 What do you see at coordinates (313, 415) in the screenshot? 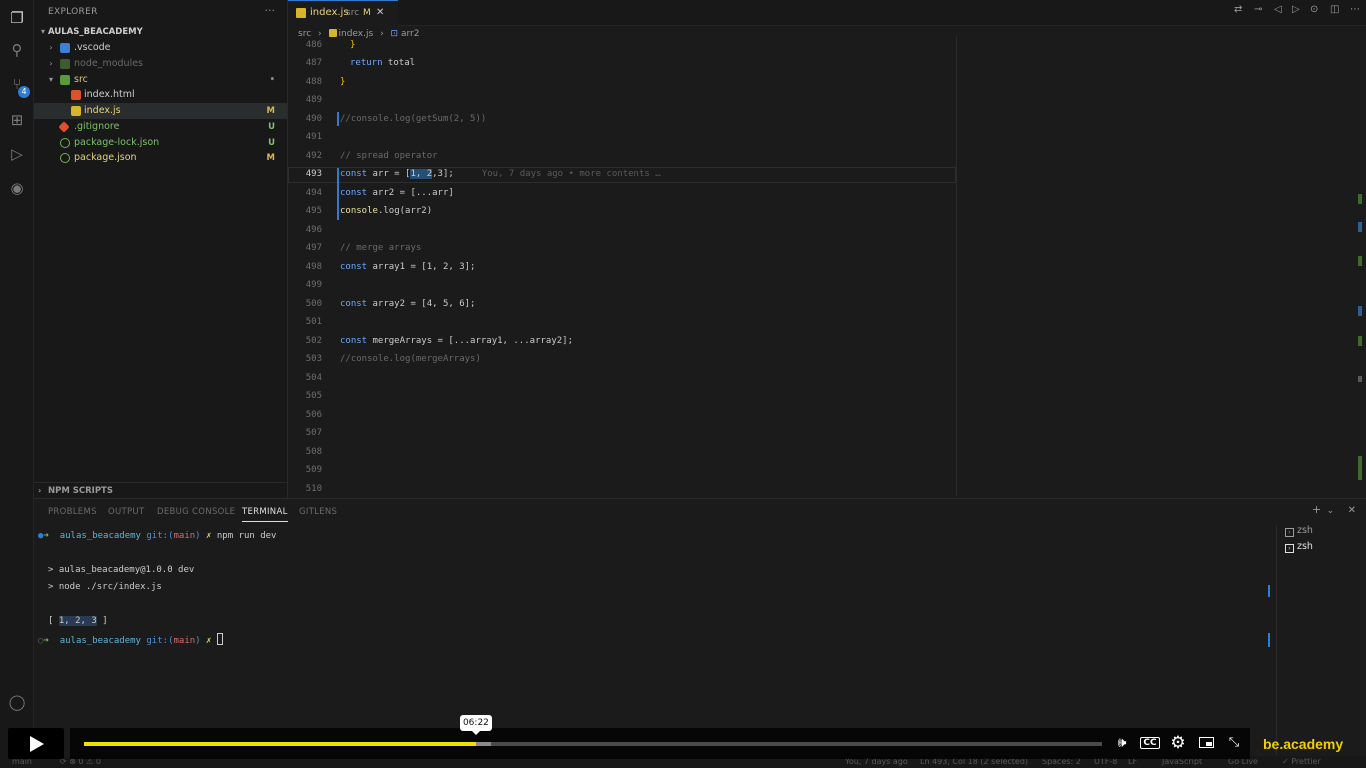
I see `line-number: 506` at bounding box center [313, 415].